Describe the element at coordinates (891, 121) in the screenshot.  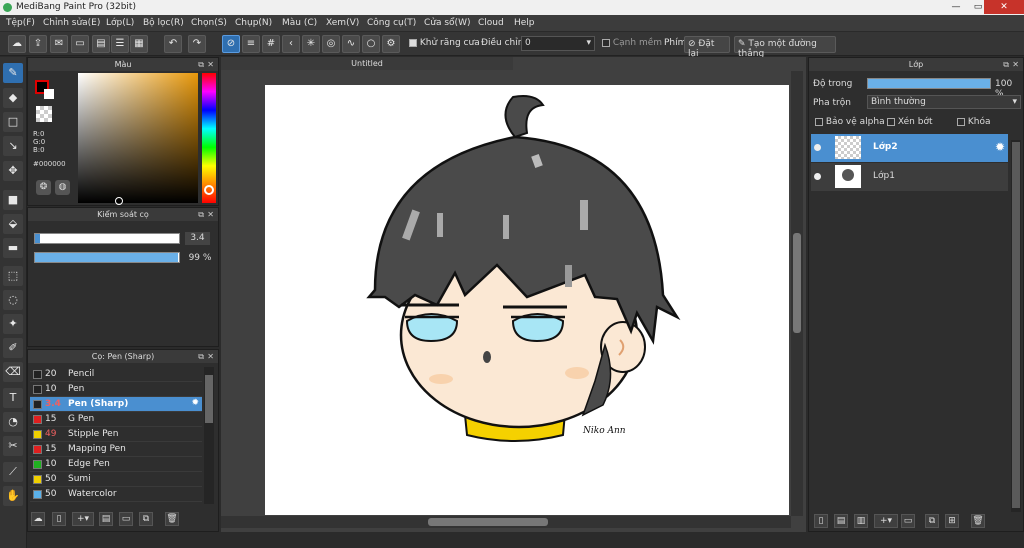
I see `clipping-checkbox` at that location.